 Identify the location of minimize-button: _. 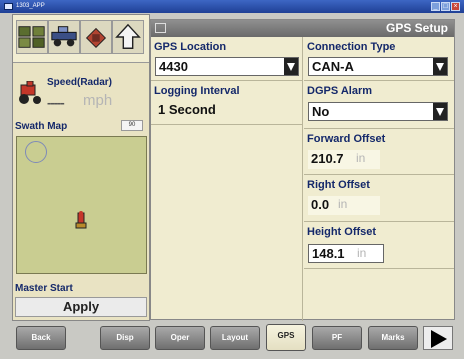
(435, 6).